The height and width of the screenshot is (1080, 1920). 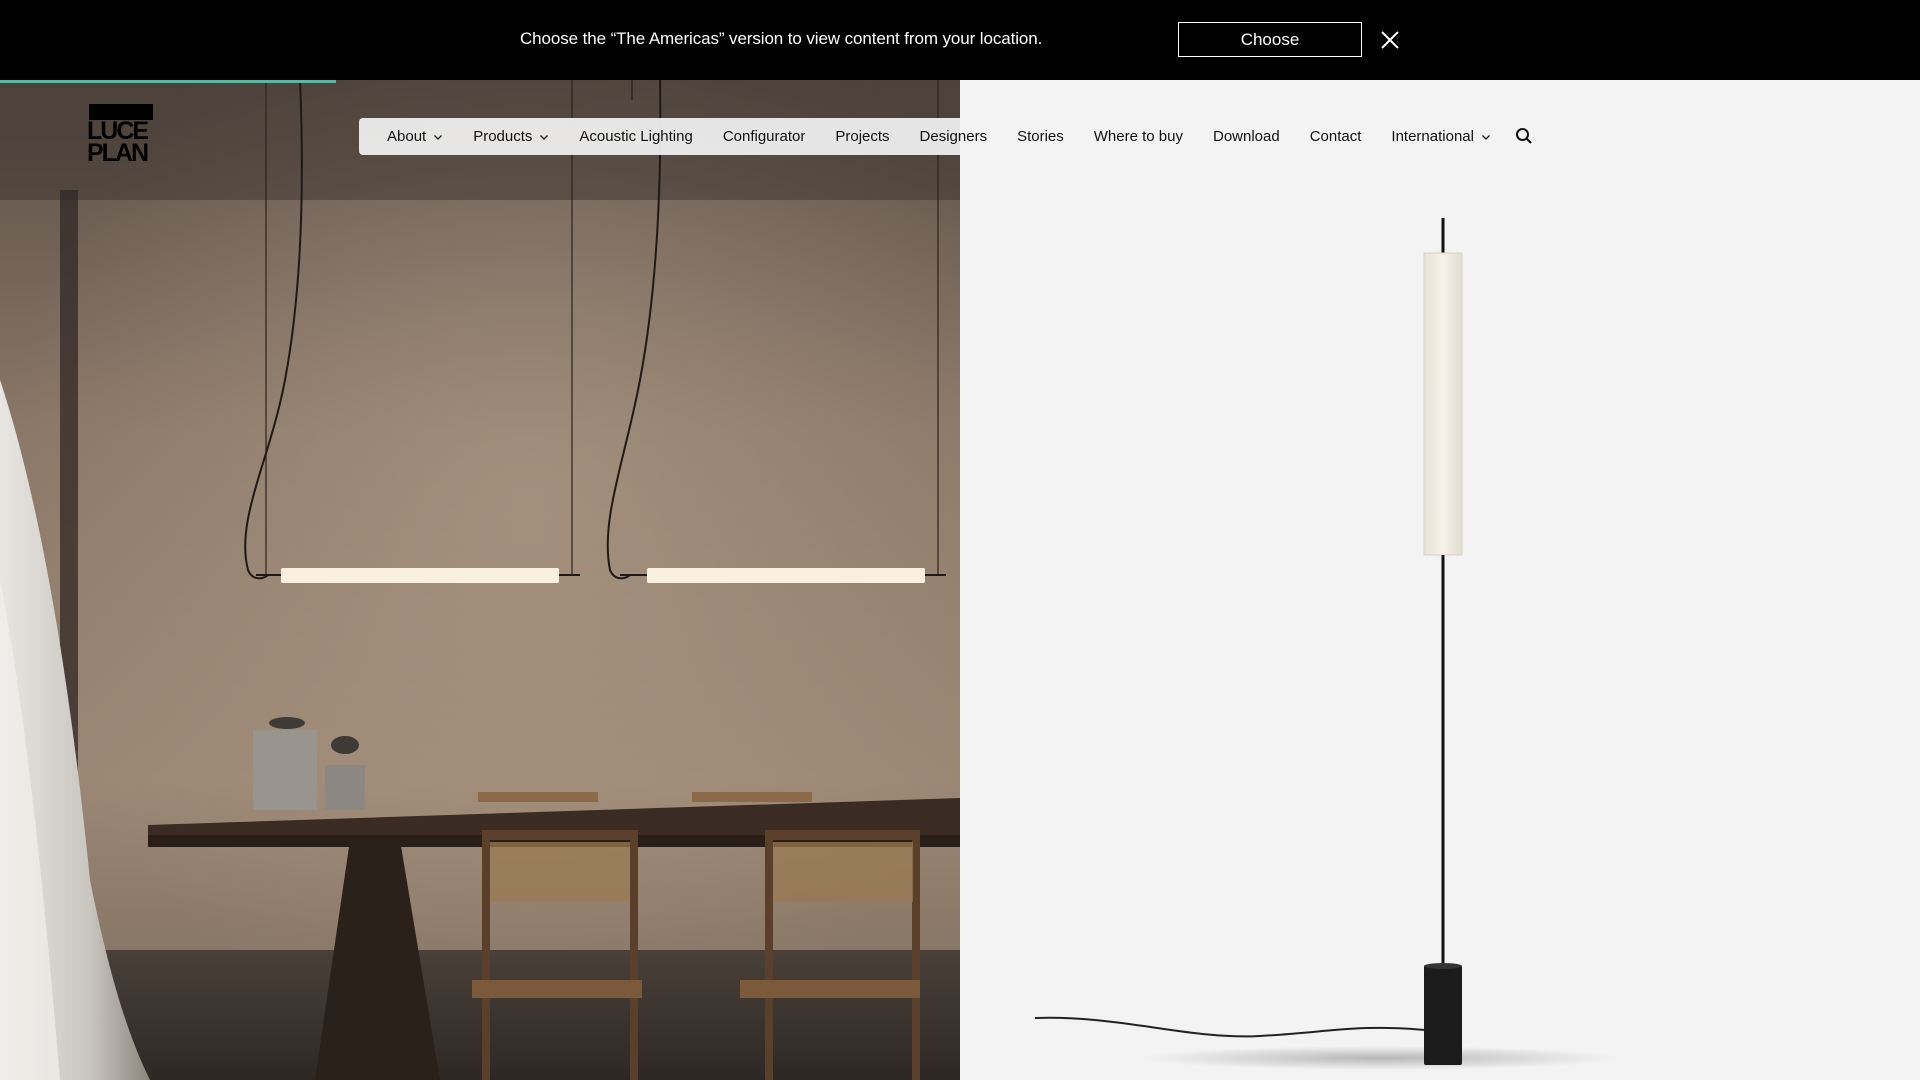 I want to click on choose-button: Choose, so click(x=1270, y=39).